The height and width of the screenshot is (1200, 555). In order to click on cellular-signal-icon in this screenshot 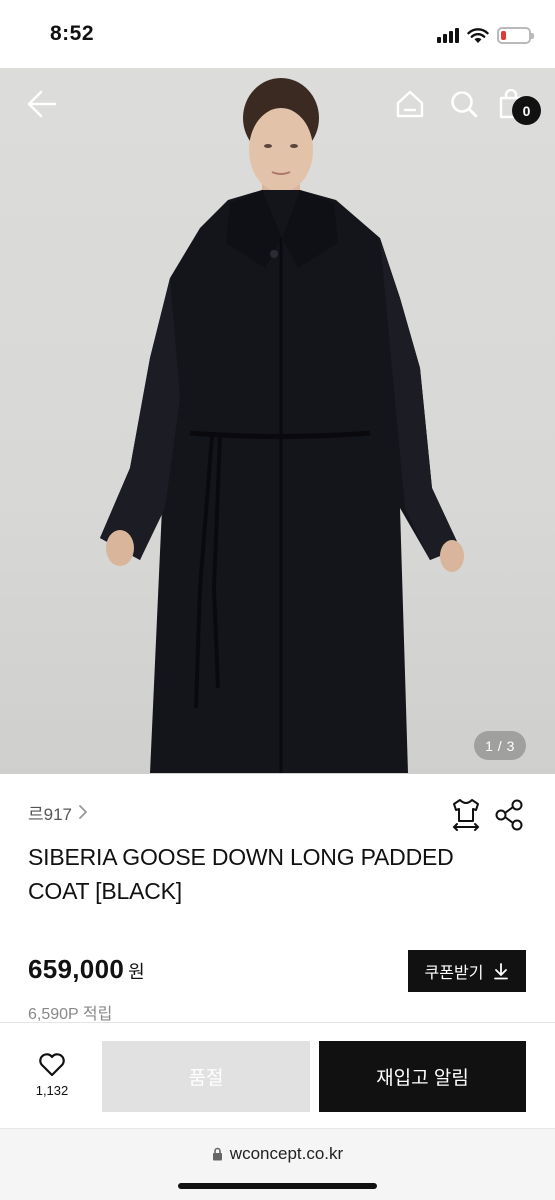, I will do `click(448, 35)`.